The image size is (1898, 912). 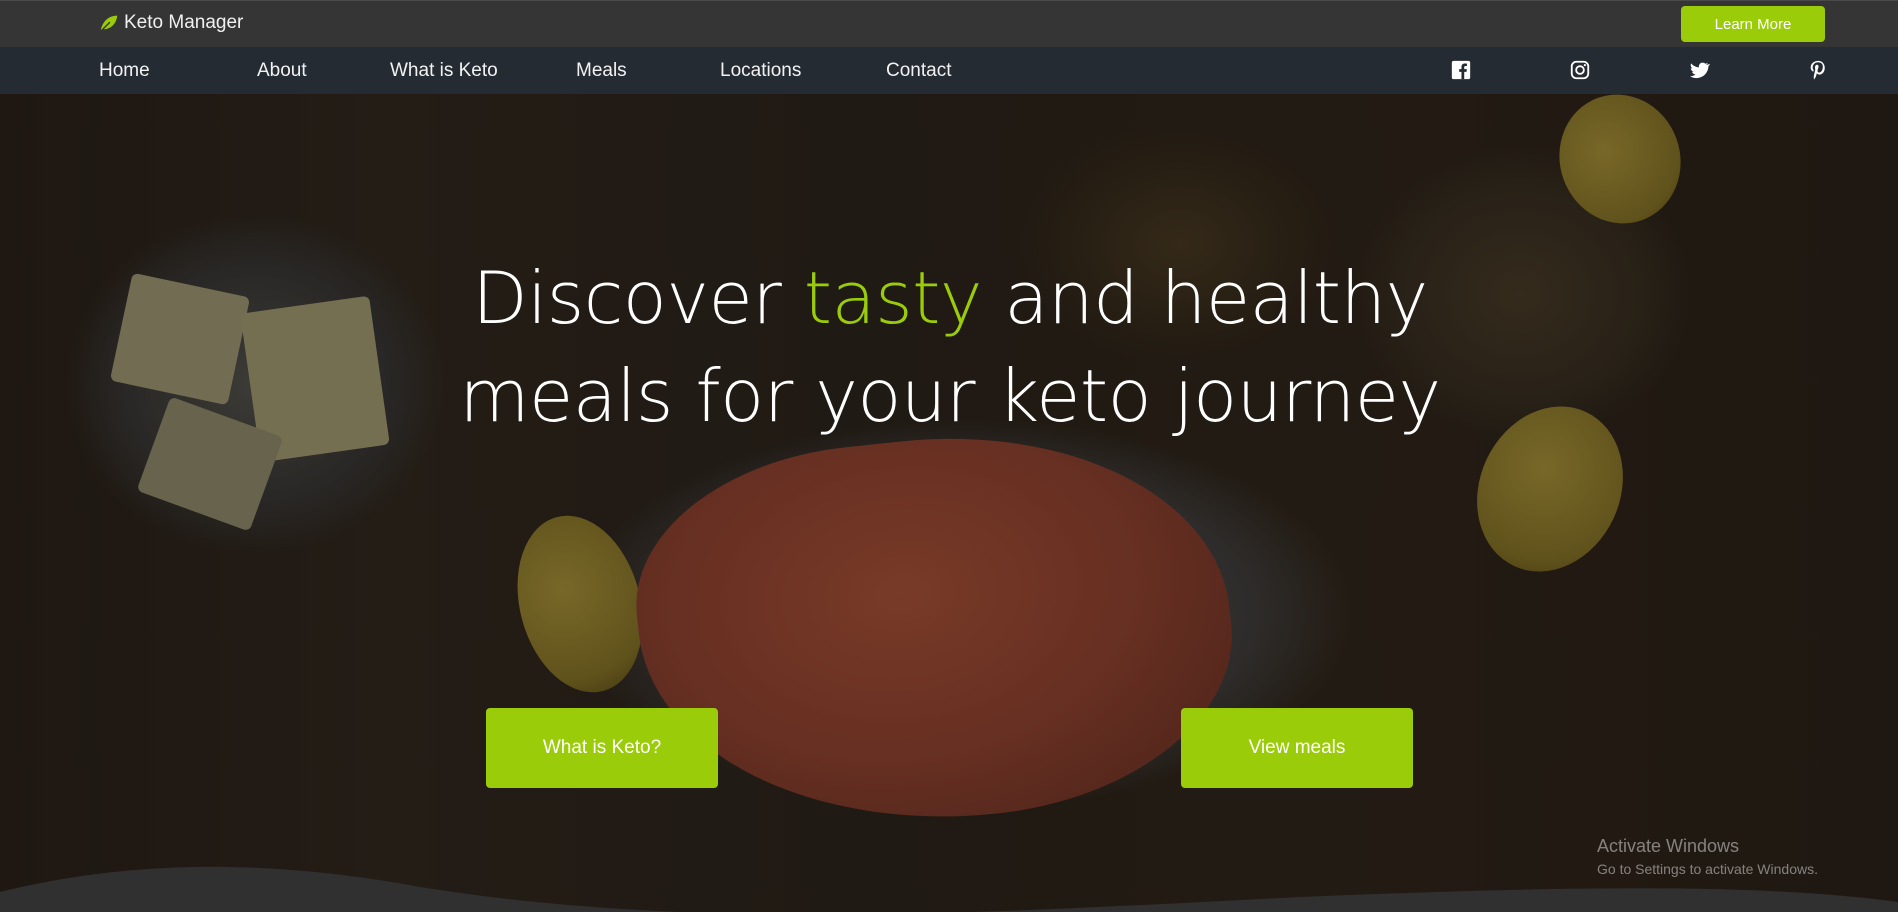 What do you see at coordinates (1297, 748) in the screenshot?
I see `view-meals-button: View meals` at bounding box center [1297, 748].